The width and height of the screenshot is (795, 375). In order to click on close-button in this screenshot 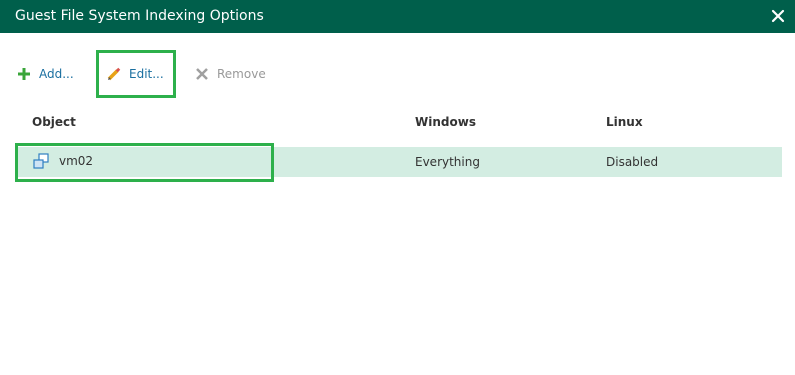, I will do `click(778, 16)`.